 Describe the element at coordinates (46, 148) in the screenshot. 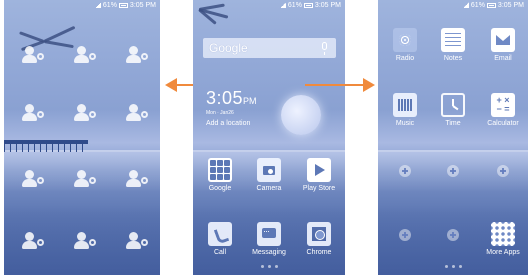

I see `pier-legs` at that location.